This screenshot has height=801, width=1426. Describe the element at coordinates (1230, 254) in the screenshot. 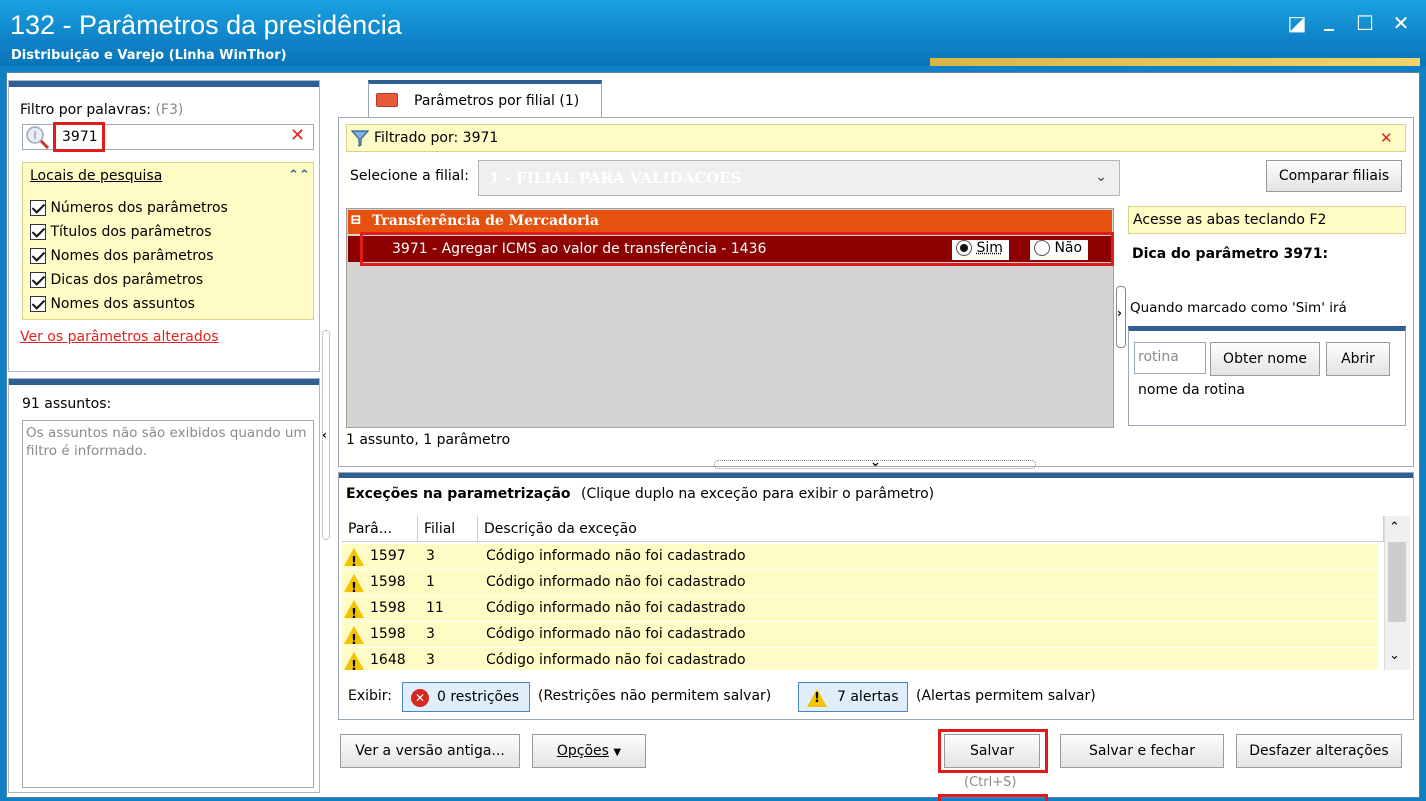

I see `hint-title: Dica do parâmetro 3971:` at that location.